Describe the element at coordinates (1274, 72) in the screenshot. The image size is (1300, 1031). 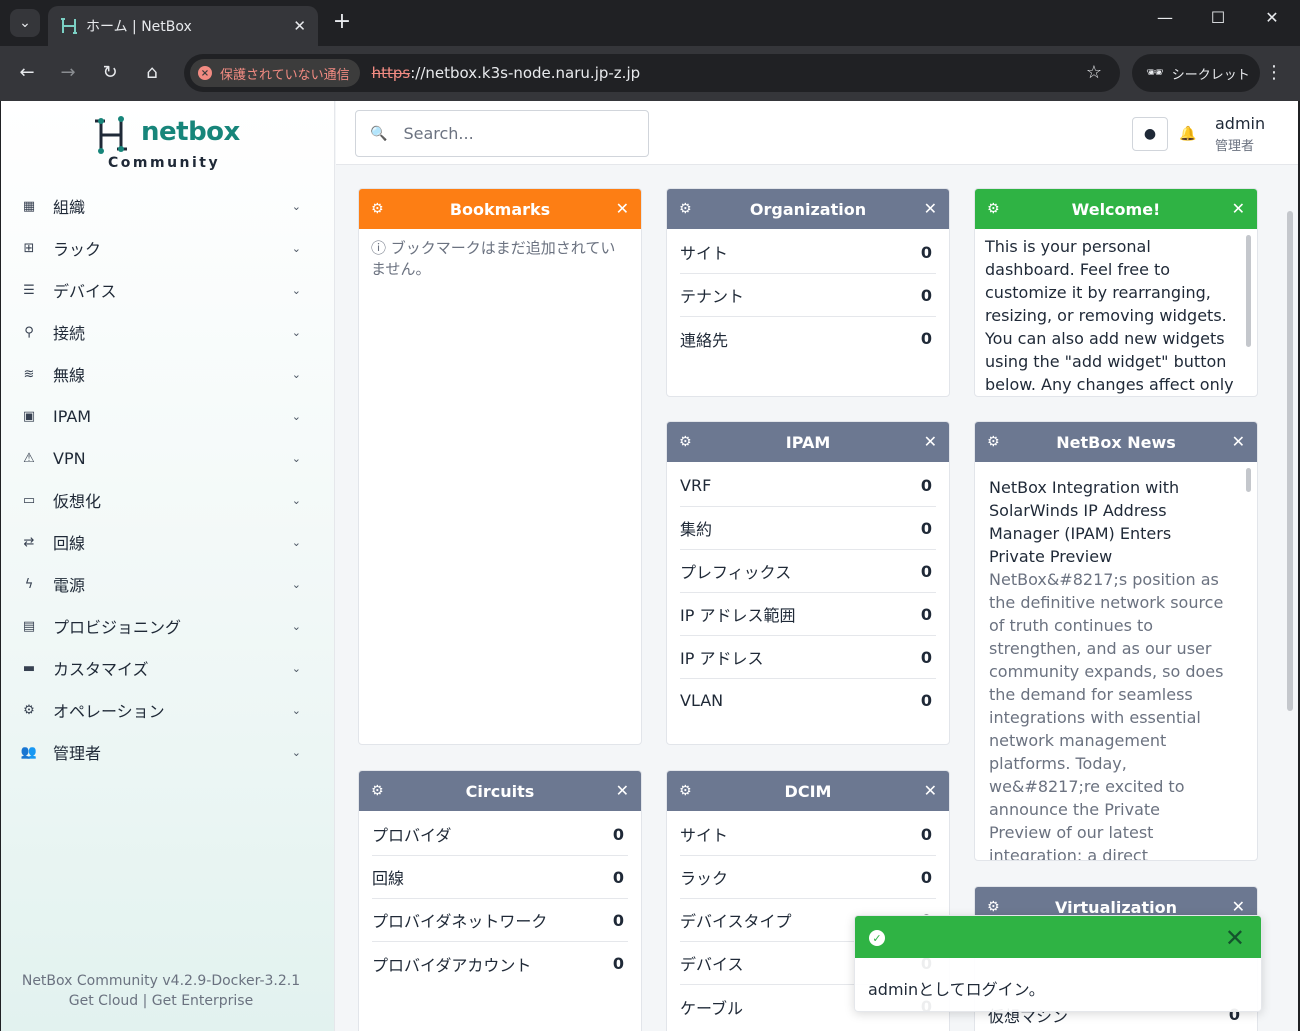
I see `browser-menu-icon: ⋮` at that location.